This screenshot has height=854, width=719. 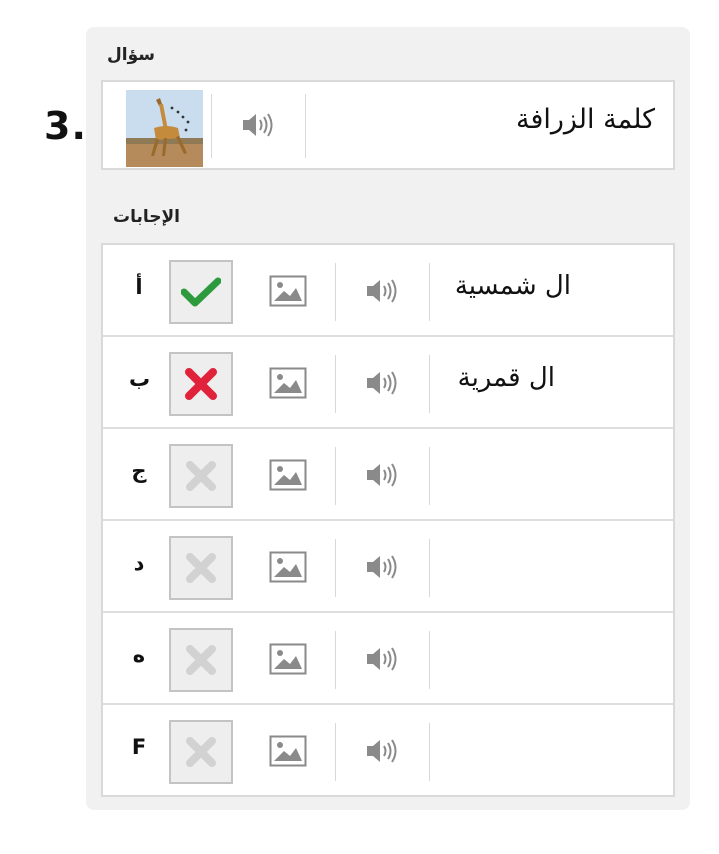 What do you see at coordinates (146, 217) in the screenshot?
I see `answers-section-label: الإجابات` at bounding box center [146, 217].